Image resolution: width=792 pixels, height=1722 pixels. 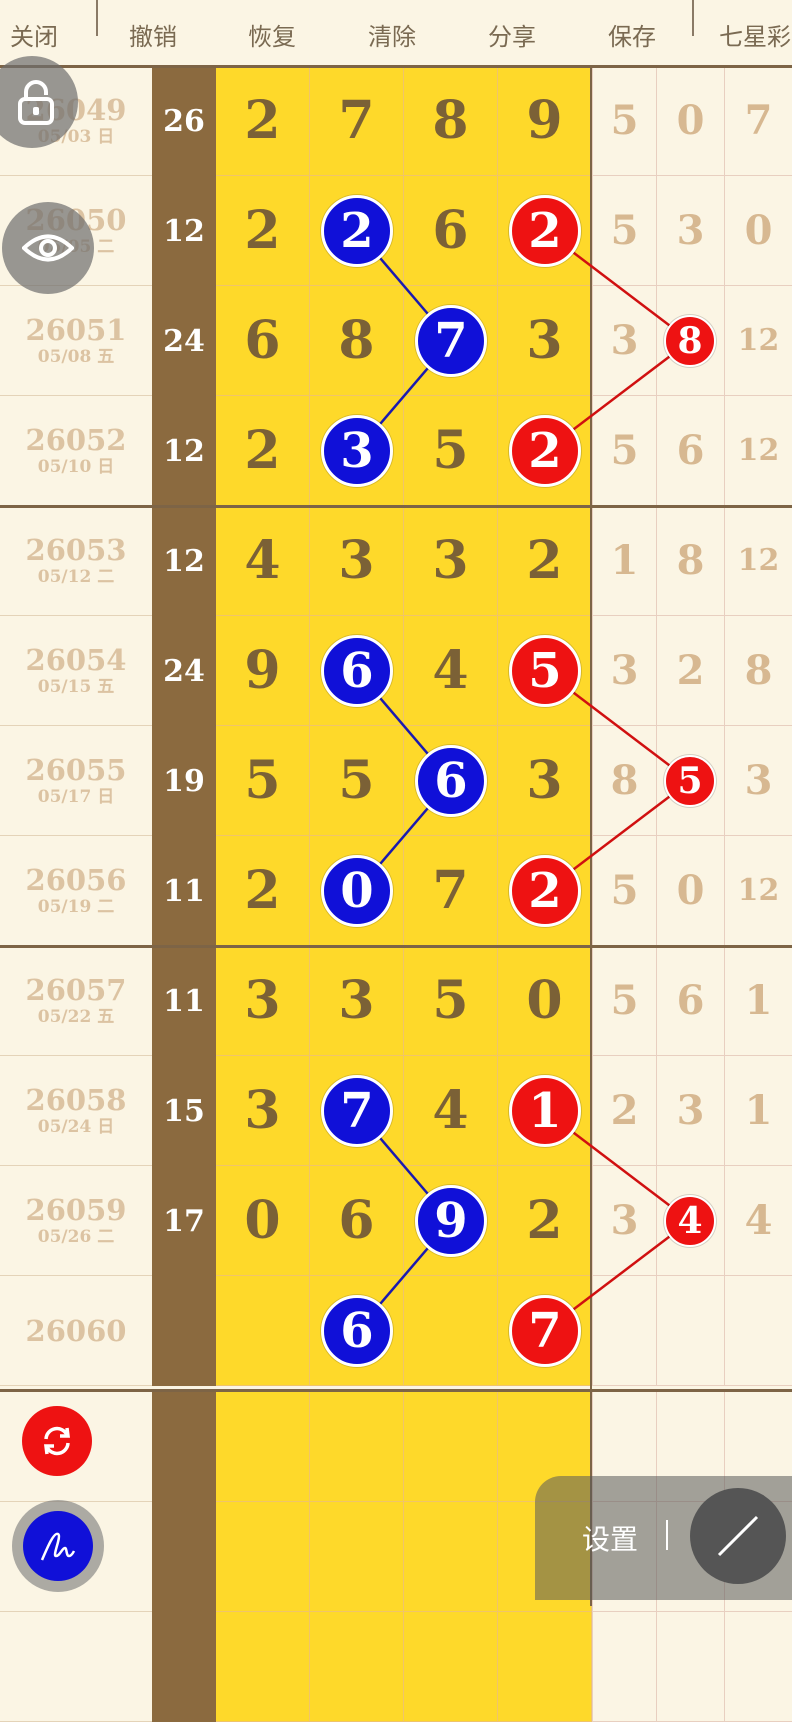 What do you see at coordinates (545, 1111) in the screenshot?
I see `red-ball: 1` at bounding box center [545, 1111].